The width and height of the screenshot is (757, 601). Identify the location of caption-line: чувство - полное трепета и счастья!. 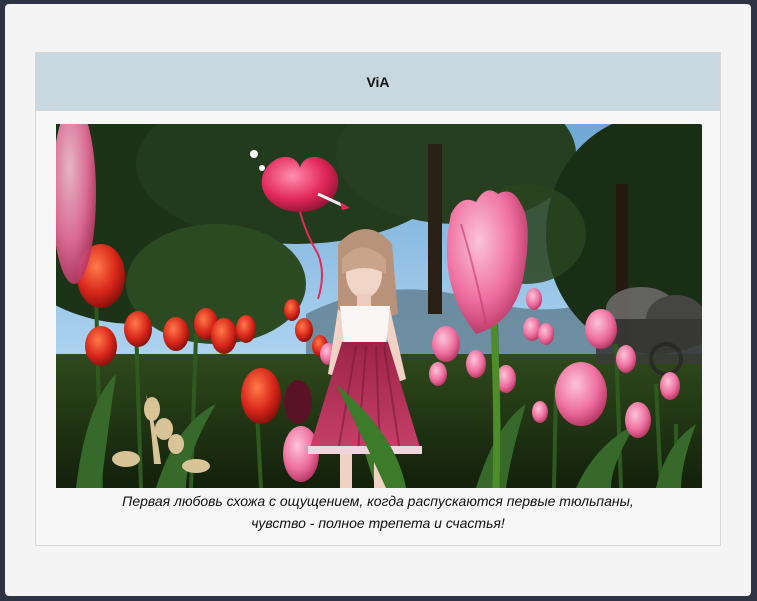
(378, 523).